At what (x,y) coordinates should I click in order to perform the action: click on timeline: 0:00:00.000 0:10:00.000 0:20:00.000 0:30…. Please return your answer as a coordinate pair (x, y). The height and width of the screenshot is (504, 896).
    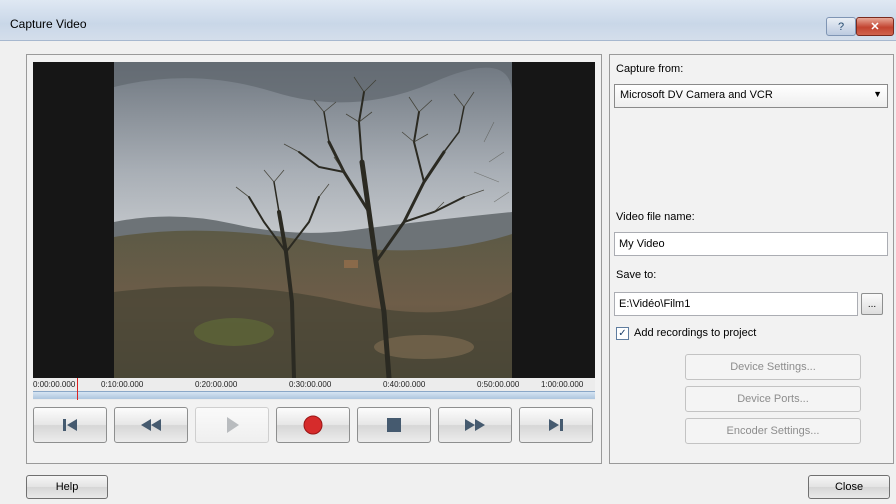
    Looking at the image, I should click on (314, 389).